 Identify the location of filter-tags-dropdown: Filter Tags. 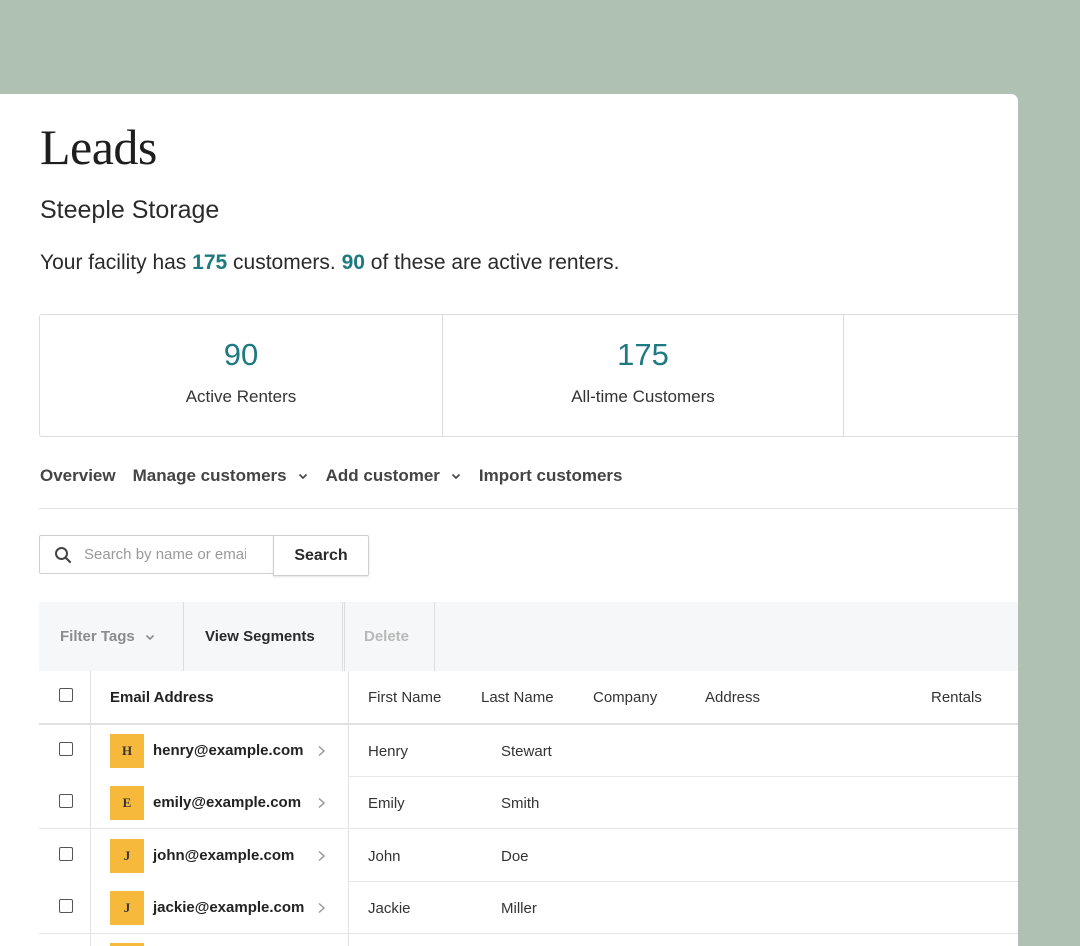
(108, 636).